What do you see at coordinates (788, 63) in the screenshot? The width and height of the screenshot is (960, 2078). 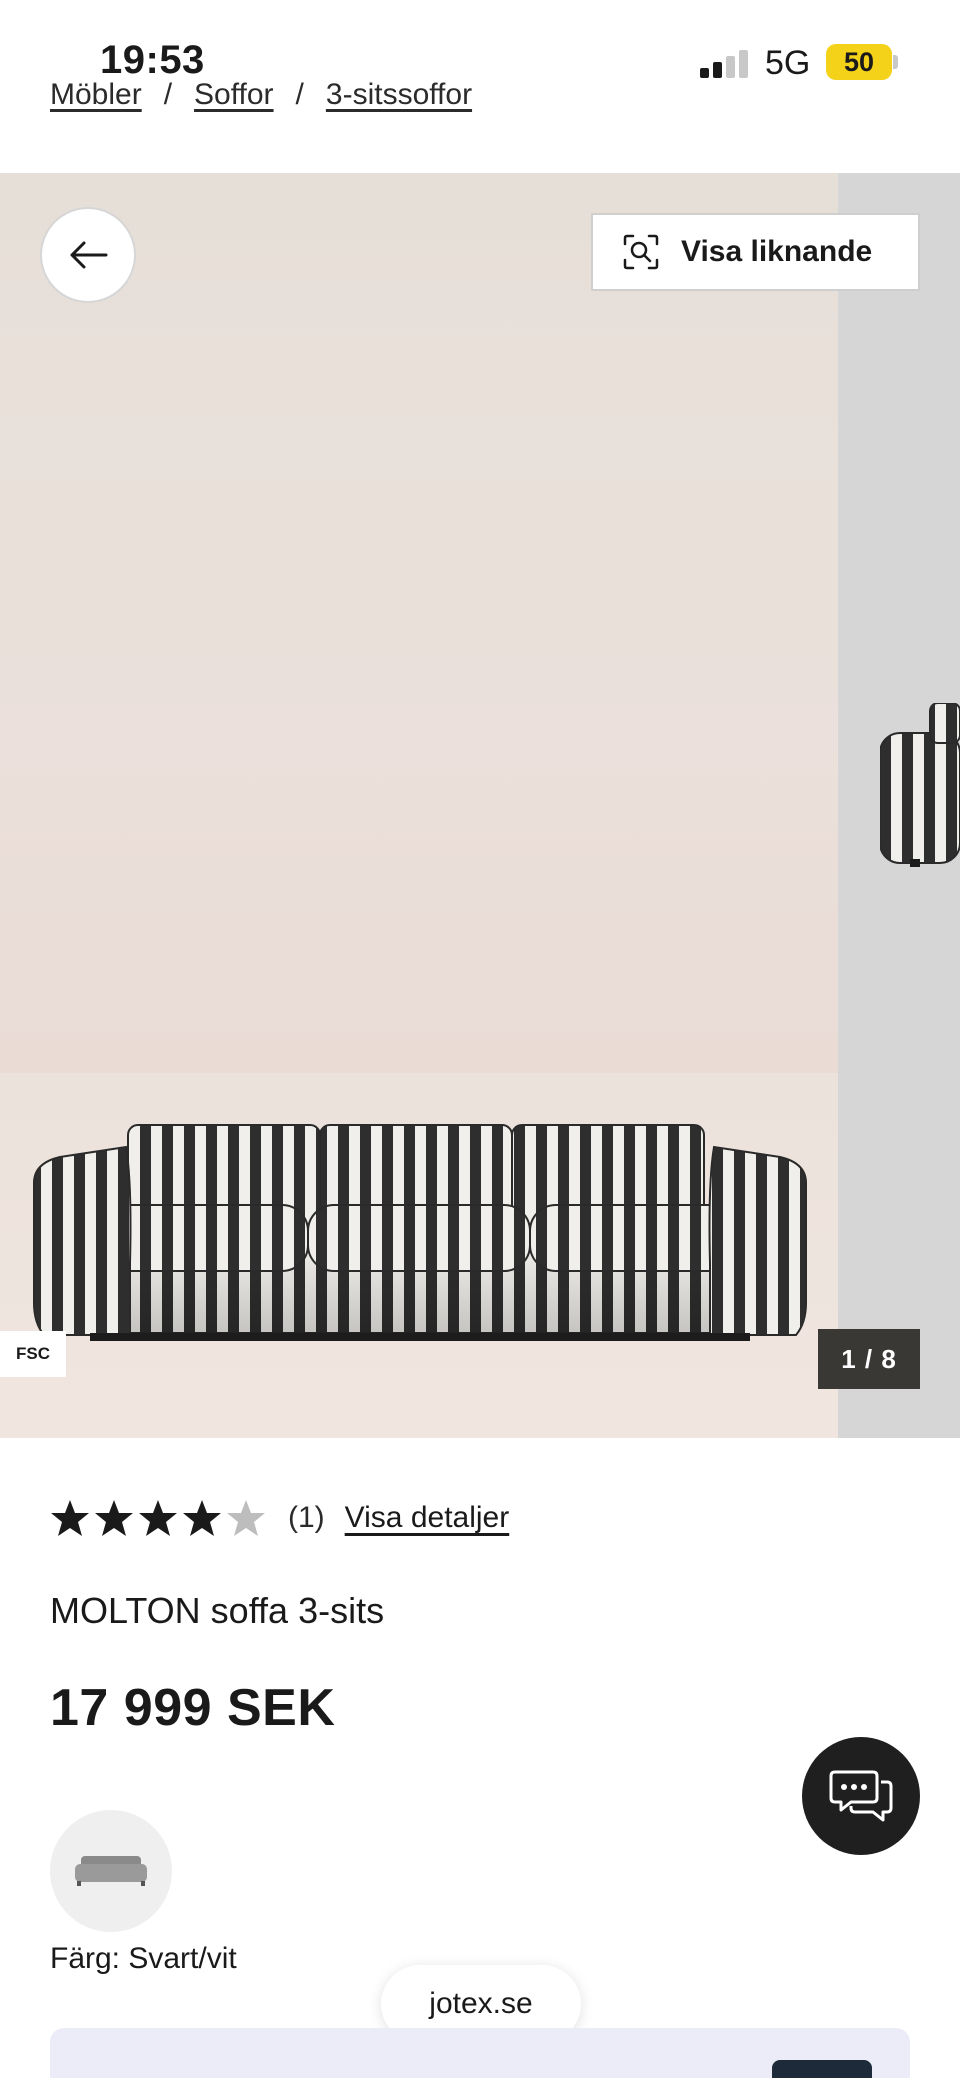 I see `network-type: 5G` at bounding box center [788, 63].